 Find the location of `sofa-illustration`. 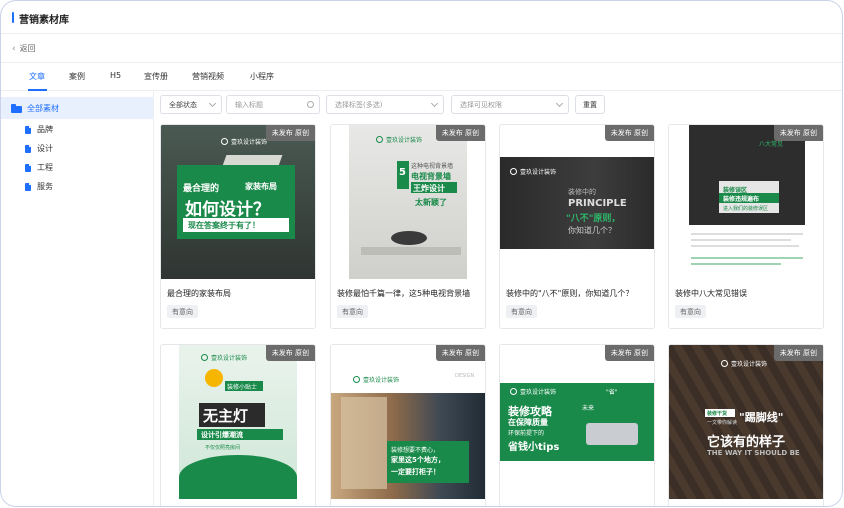

sofa-illustration is located at coordinates (612, 434).